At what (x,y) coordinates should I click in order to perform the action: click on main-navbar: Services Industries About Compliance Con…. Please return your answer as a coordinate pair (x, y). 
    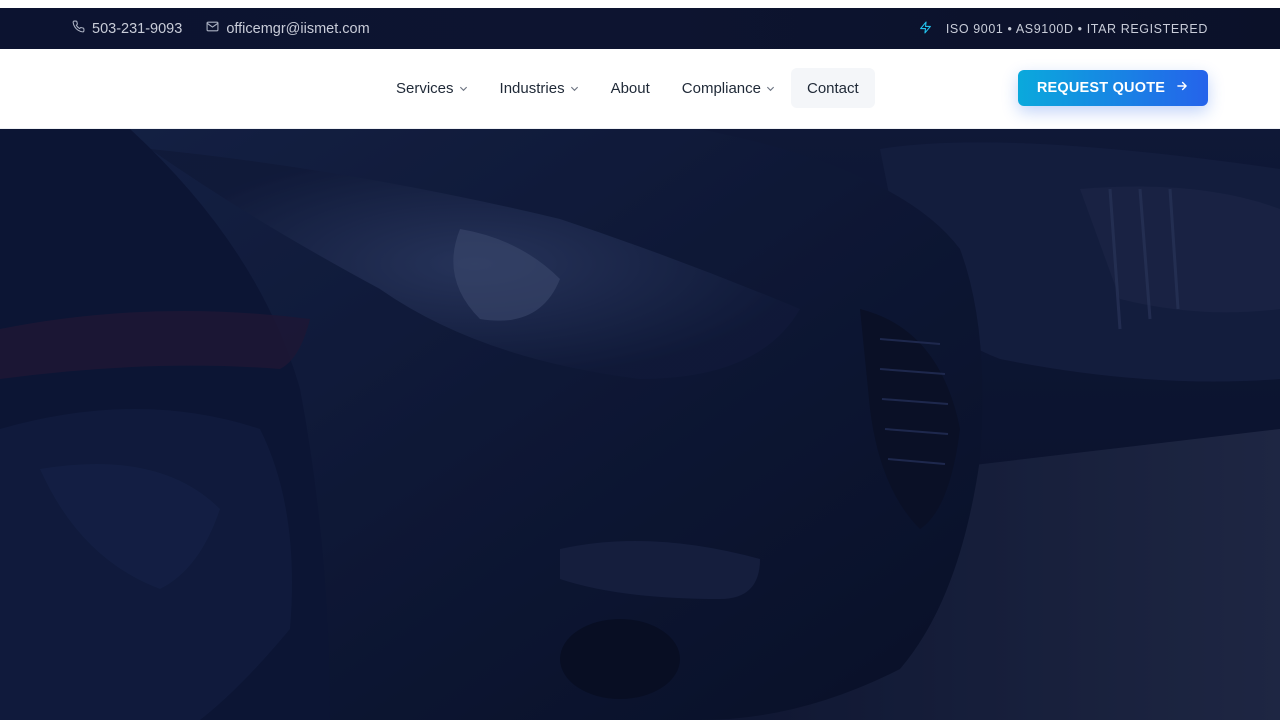
    Looking at the image, I should click on (640, 89).